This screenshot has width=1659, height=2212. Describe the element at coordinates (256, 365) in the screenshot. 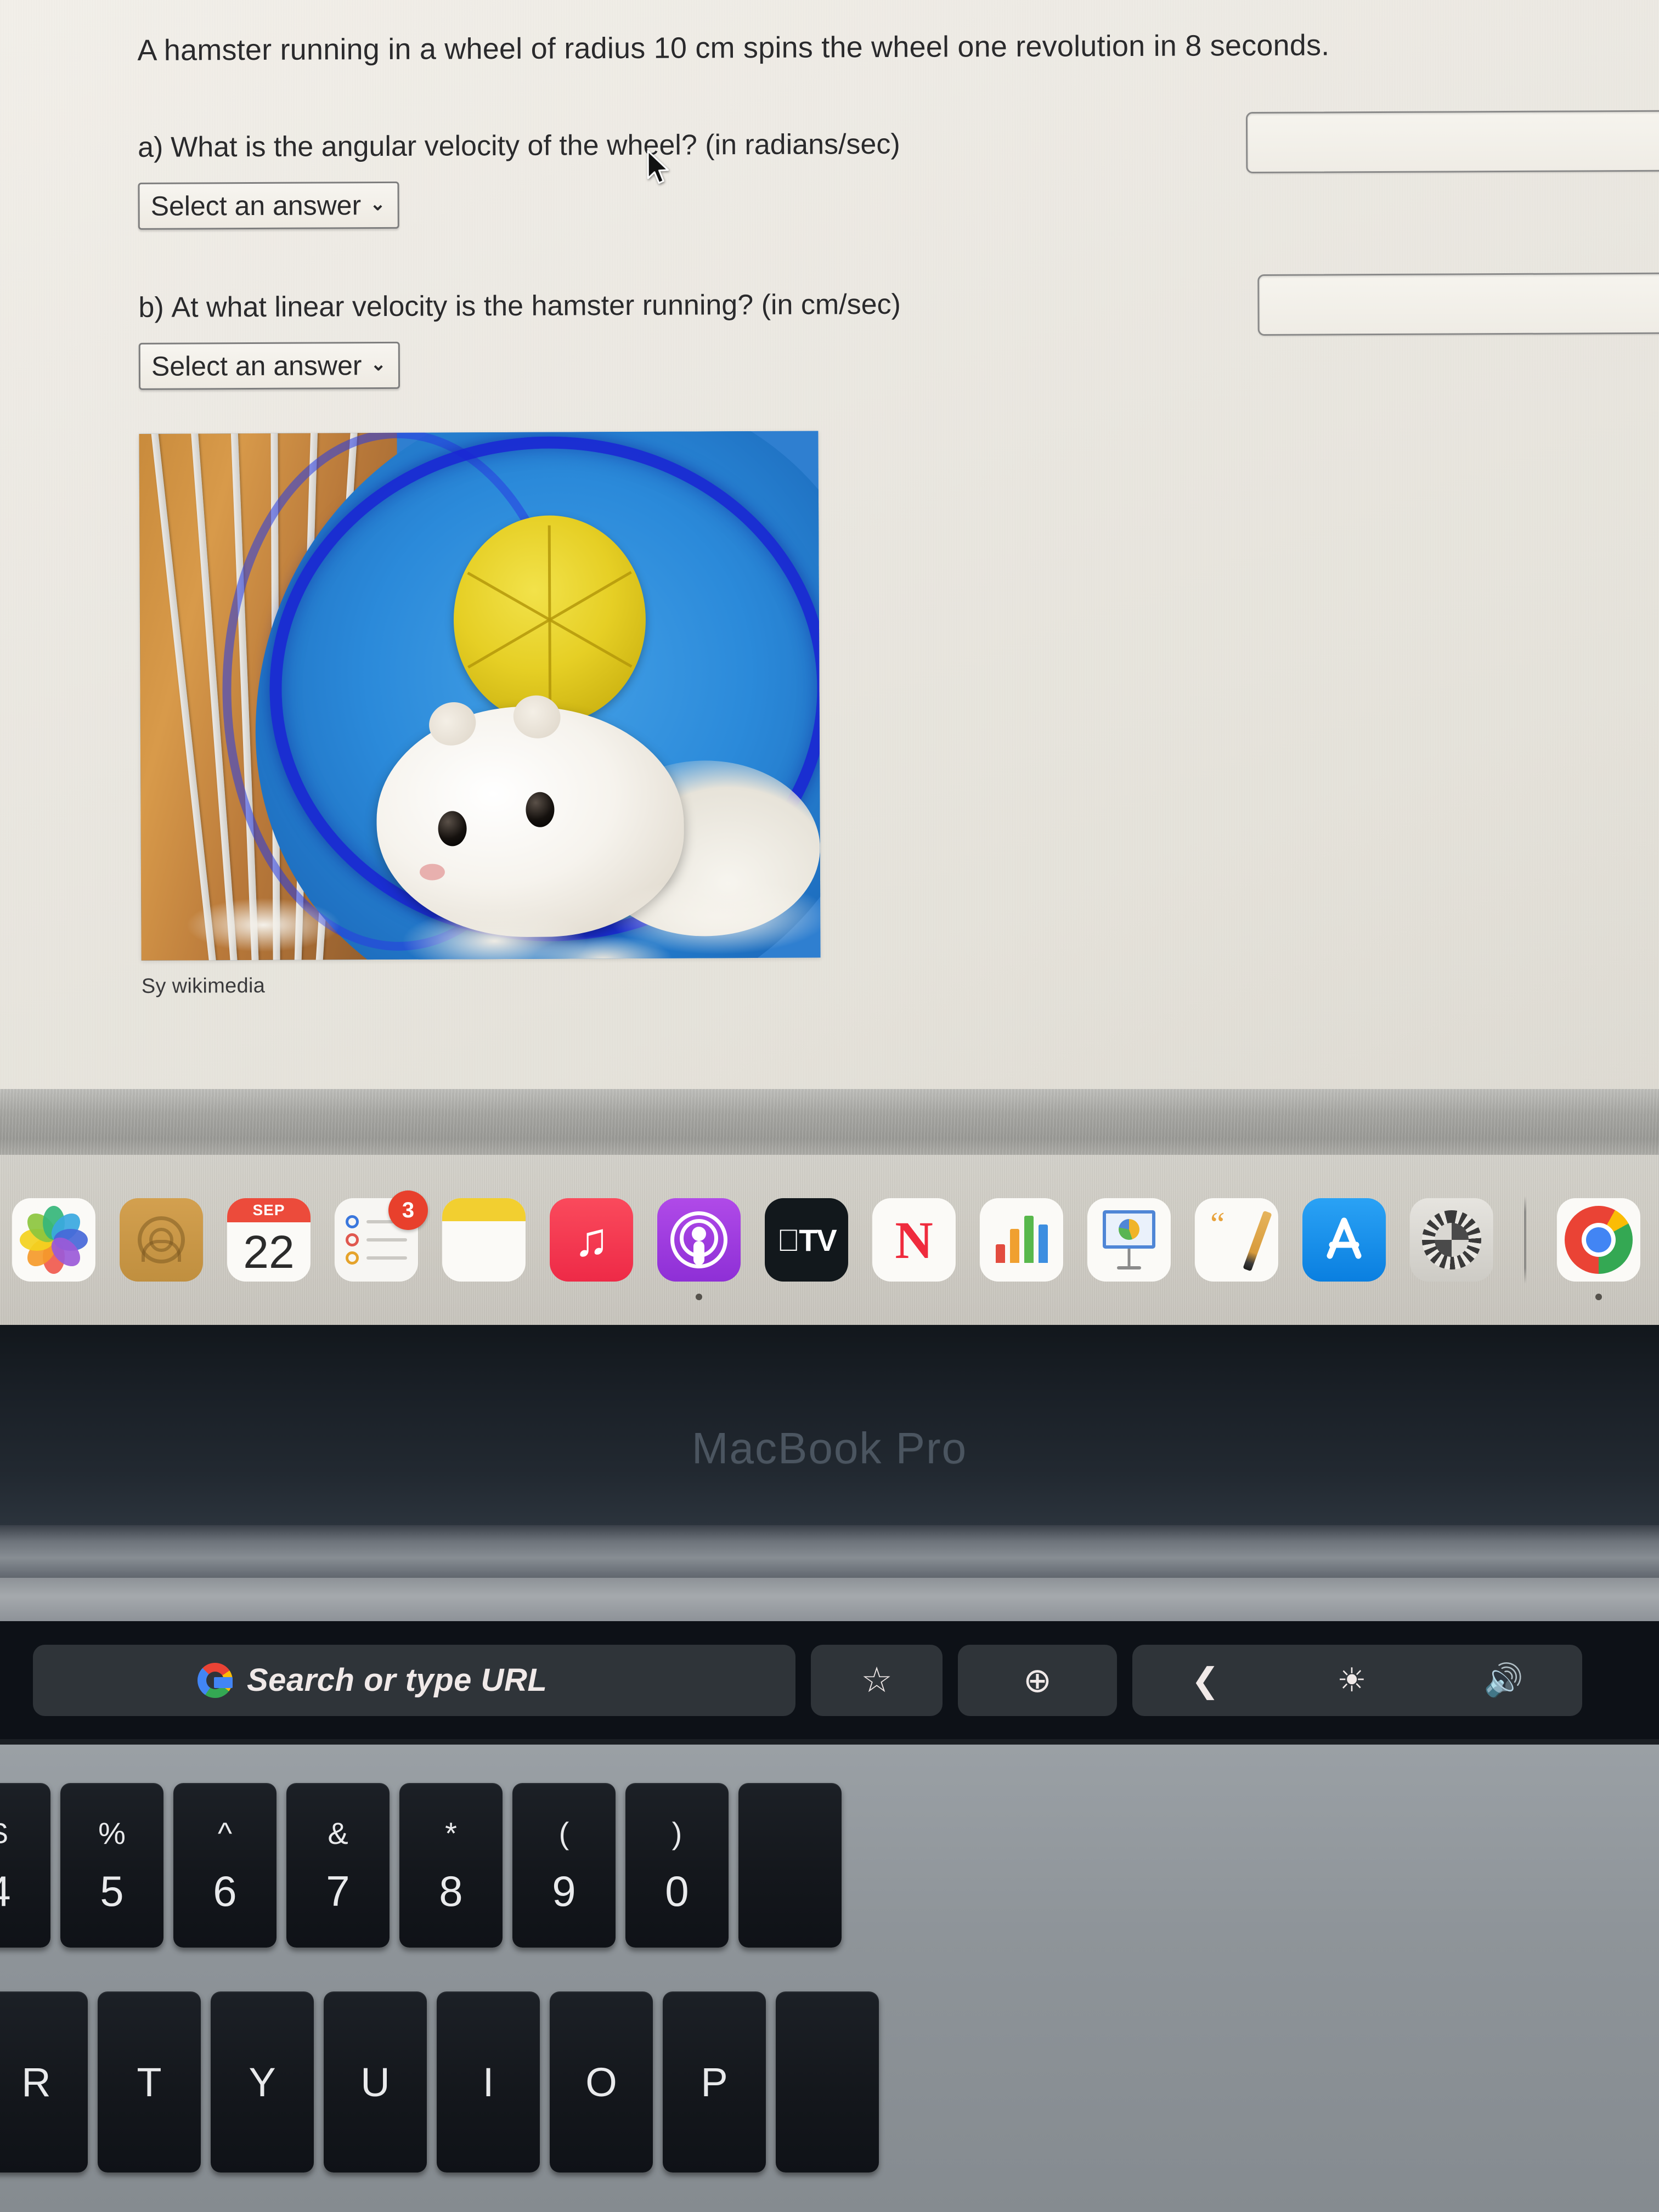

I see `select-answer-b-label: Select an answer` at that location.